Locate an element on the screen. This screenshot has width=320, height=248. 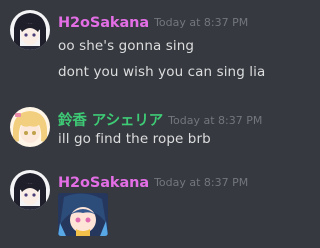
anime-character-icon is located at coordinates (83, 214).